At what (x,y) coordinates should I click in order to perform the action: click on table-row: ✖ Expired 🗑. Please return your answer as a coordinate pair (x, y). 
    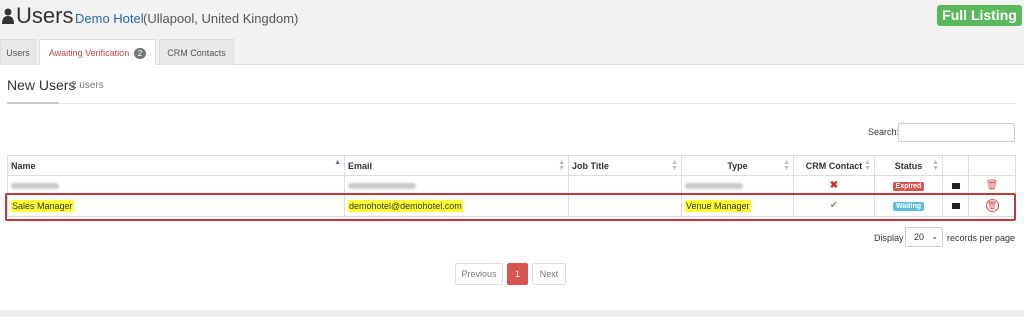
    Looking at the image, I should click on (511, 185).